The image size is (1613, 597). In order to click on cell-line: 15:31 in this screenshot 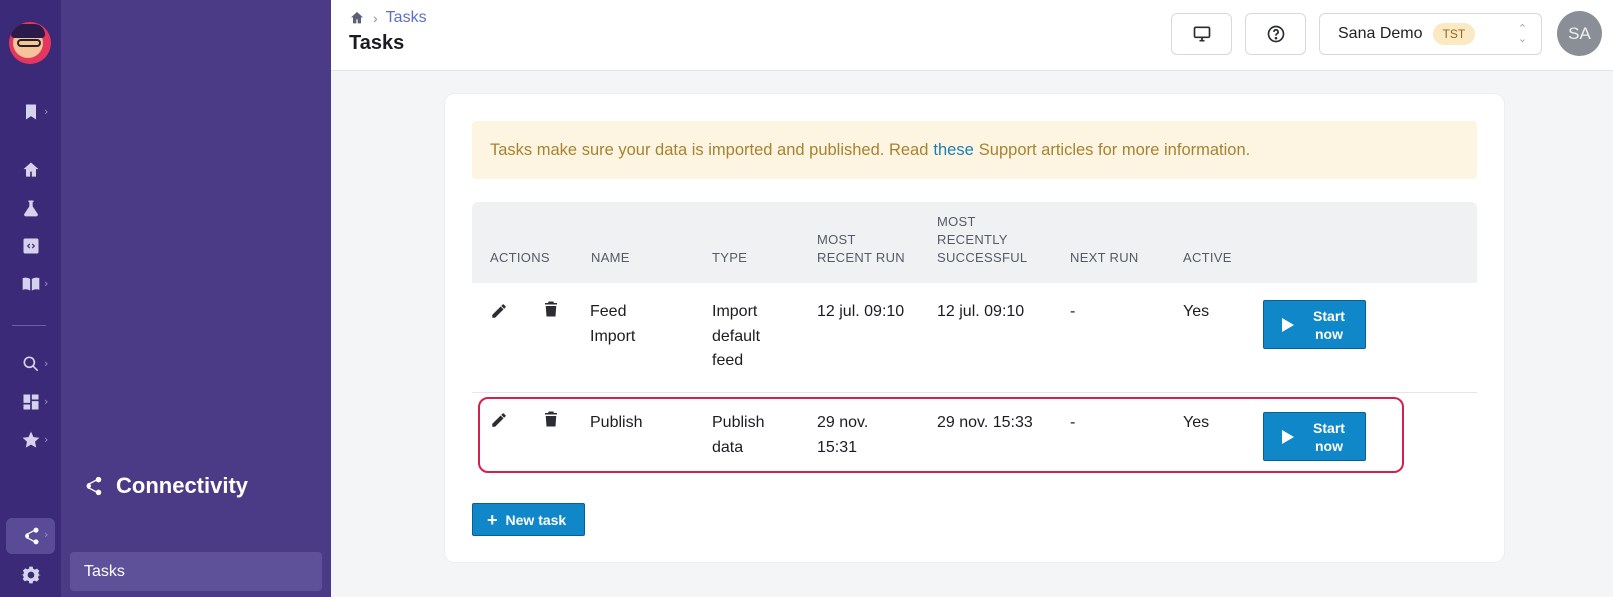, I will do `click(837, 447)`.